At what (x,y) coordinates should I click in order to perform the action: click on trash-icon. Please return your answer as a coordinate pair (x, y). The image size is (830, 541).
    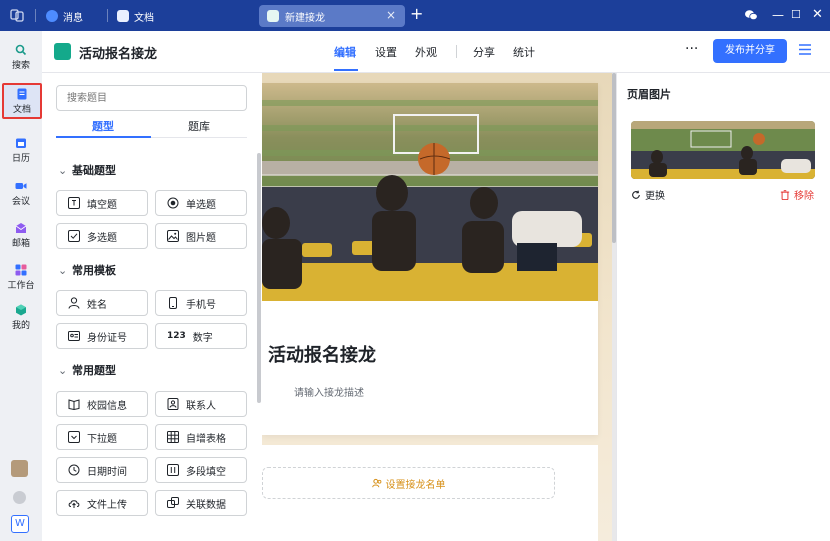
    Looking at the image, I should click on (785, 194).